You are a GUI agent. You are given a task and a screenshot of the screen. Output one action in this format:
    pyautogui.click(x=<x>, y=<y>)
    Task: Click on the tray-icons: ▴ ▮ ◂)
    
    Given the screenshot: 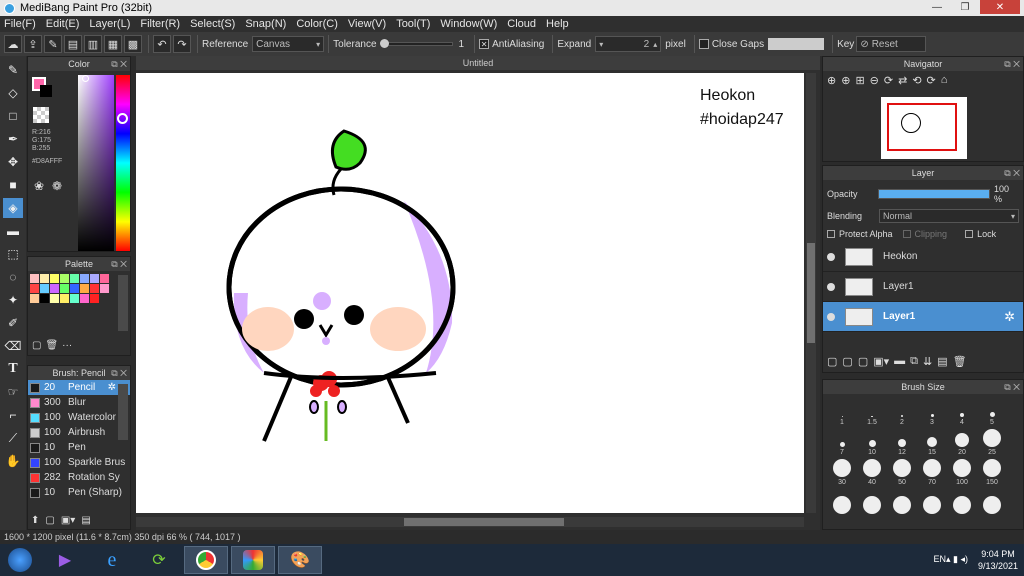 What is the action you would take?
    pyautogui.click(x=957, y=559)
    